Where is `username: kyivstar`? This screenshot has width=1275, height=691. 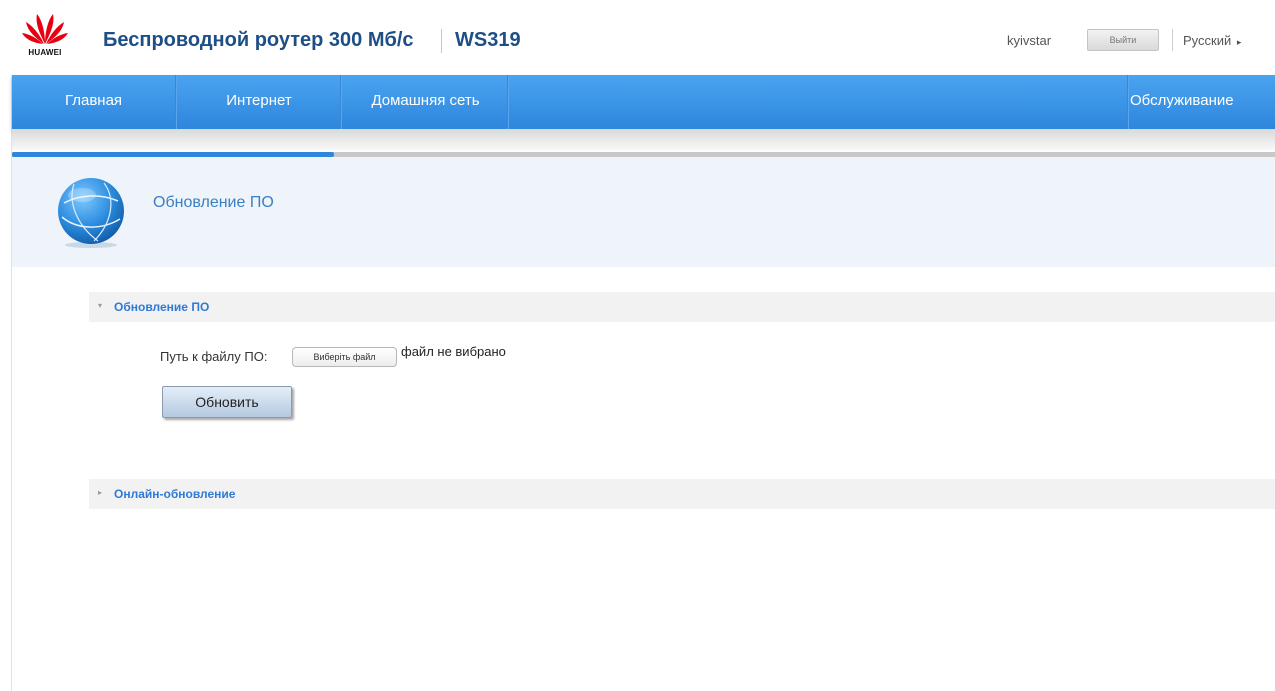
username: kyivstar is located at coordinates (1029, 40).